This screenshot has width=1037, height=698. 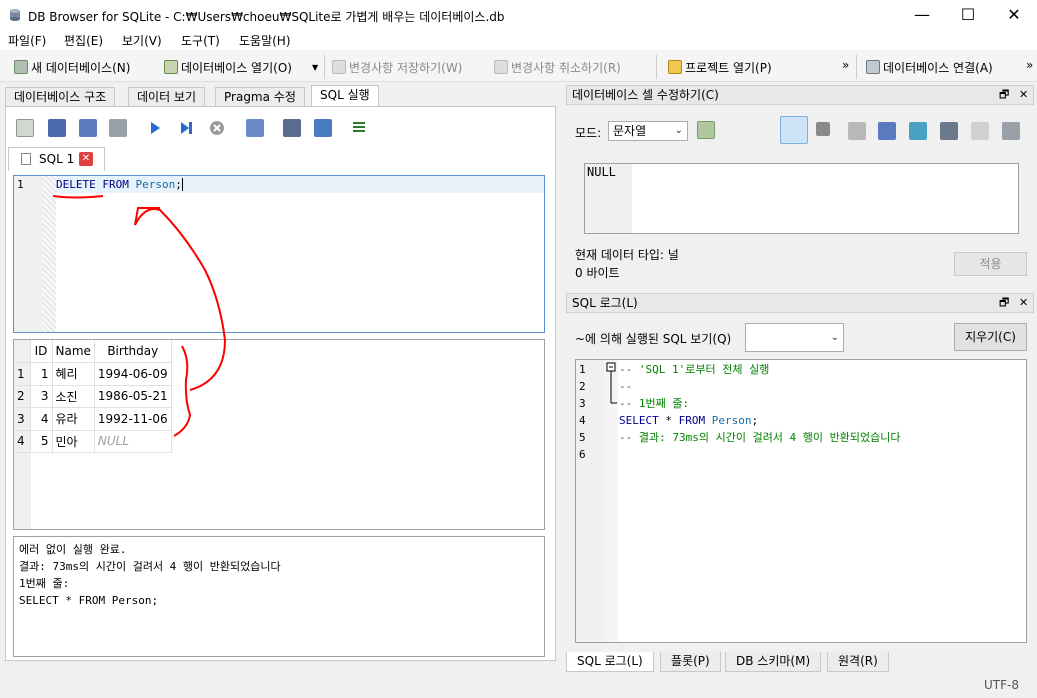 I want to click on cell-birthday: 1992-11-06, so click(x=133, y=419).